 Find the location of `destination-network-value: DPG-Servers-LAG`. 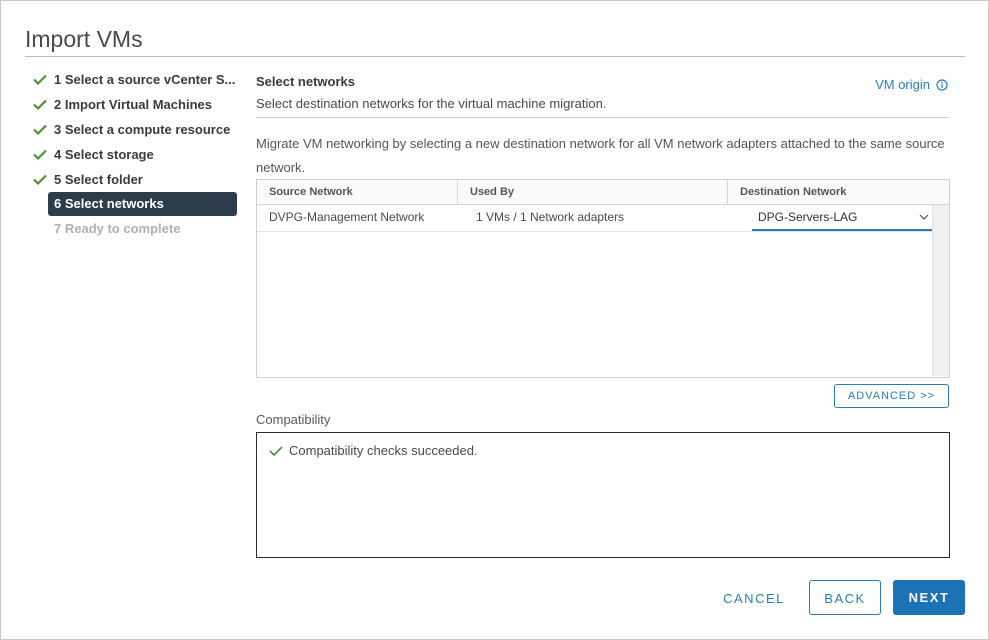

destination-network-value: DPG-Servers-LAG is located at coordinates (808, 217).